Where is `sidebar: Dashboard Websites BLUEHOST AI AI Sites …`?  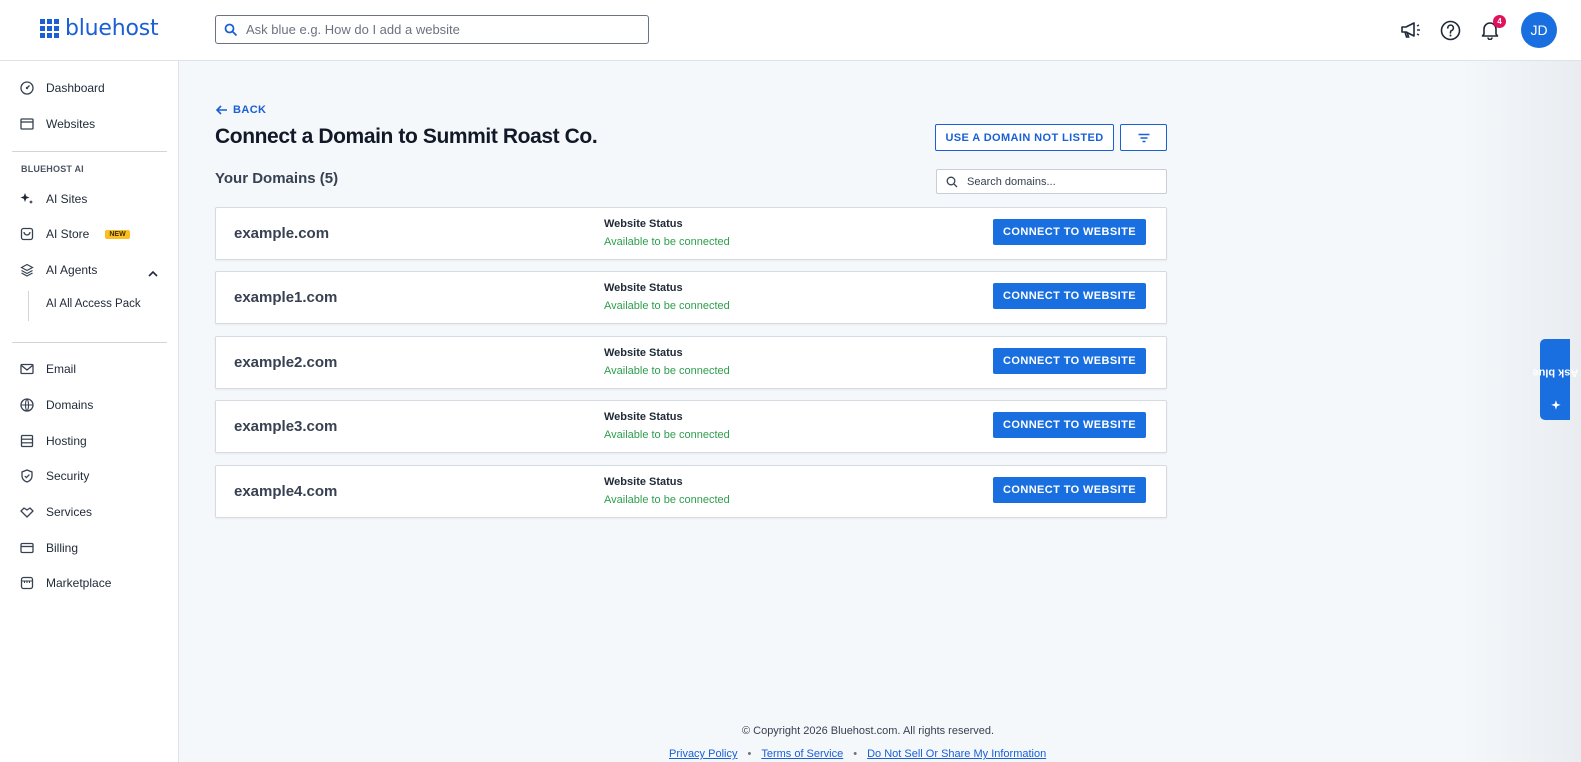 sidebar: Dashboard Websites BLUEHOST AI AI Sites … is located at coordinates (89, 411).